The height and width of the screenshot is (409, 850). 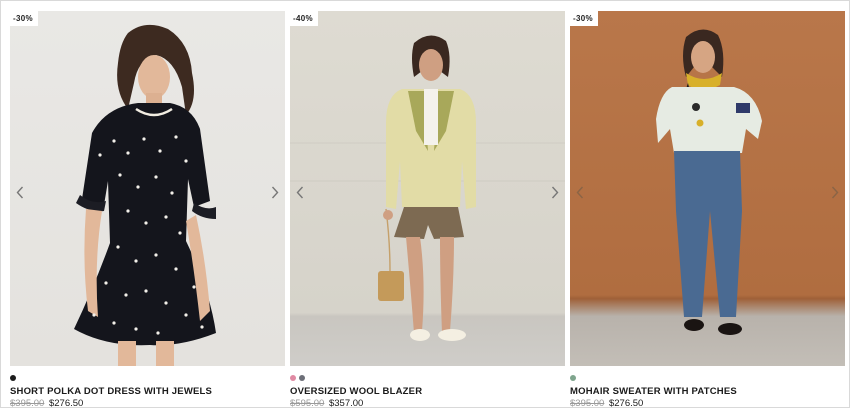 What do you see at coordinates (307, 403) in the screenshot?
I see `original-price: $595.00` at bounding box center [307, 403].